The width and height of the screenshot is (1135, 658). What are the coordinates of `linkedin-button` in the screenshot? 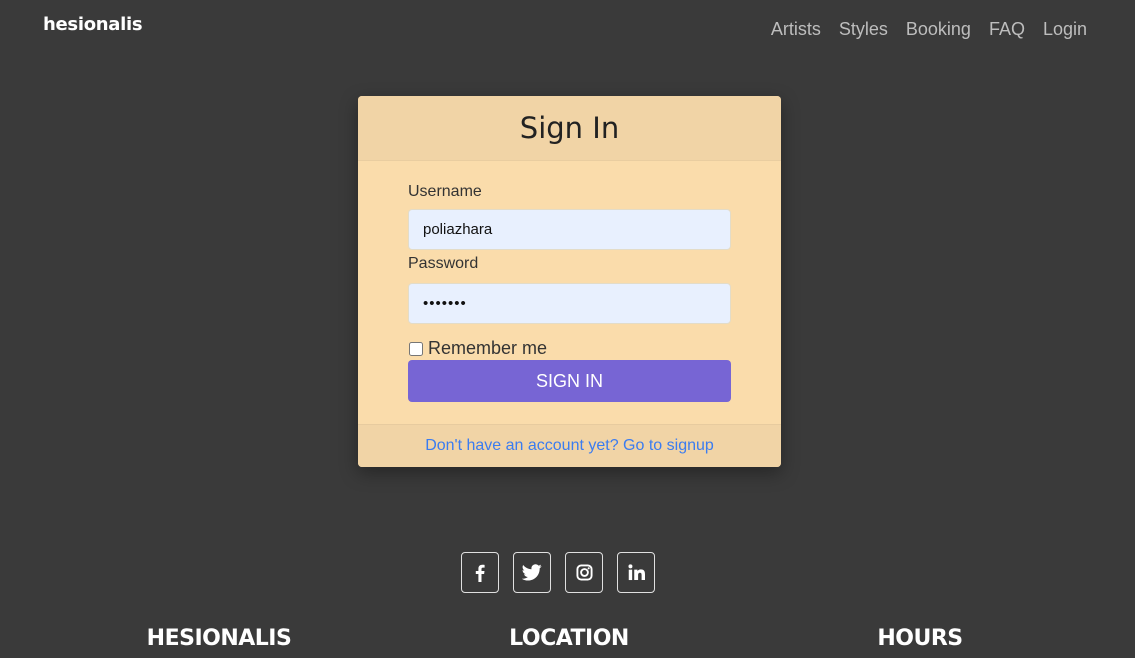 It's located at (636, 572).